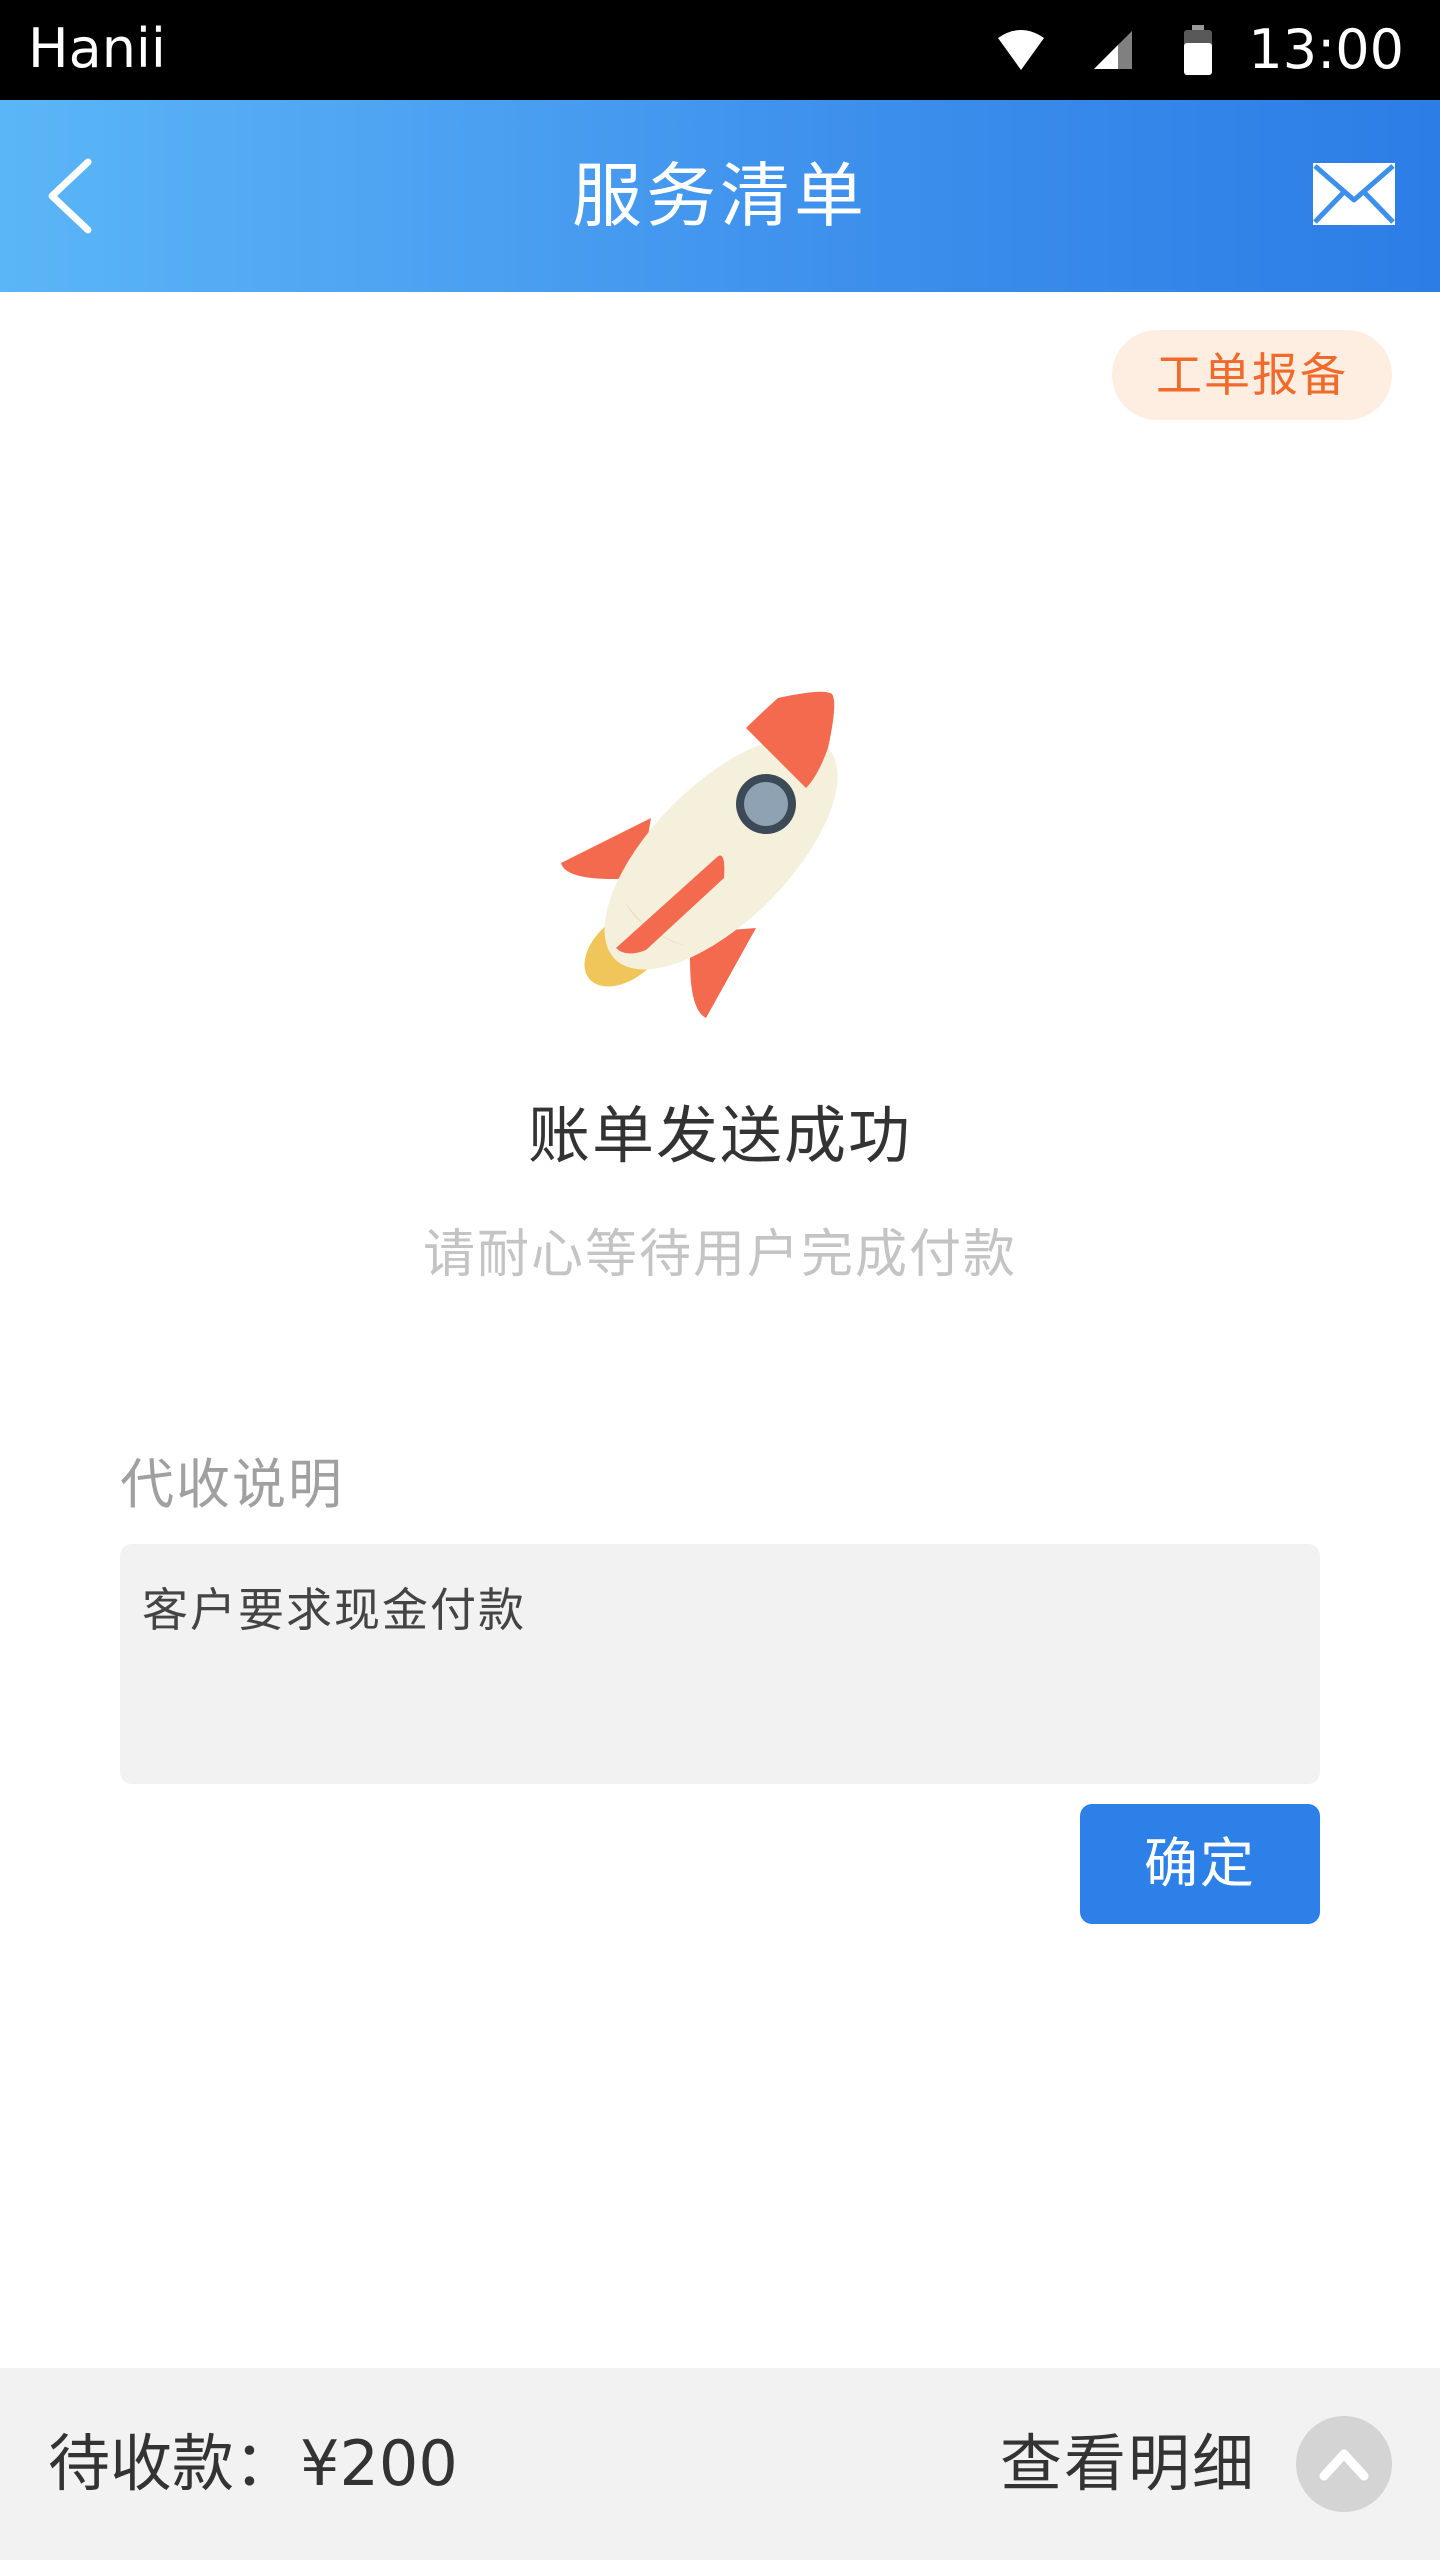 The height and width of the screenshot is (2560, 1440). I want to click on battery-icon, so click(1198, 50).